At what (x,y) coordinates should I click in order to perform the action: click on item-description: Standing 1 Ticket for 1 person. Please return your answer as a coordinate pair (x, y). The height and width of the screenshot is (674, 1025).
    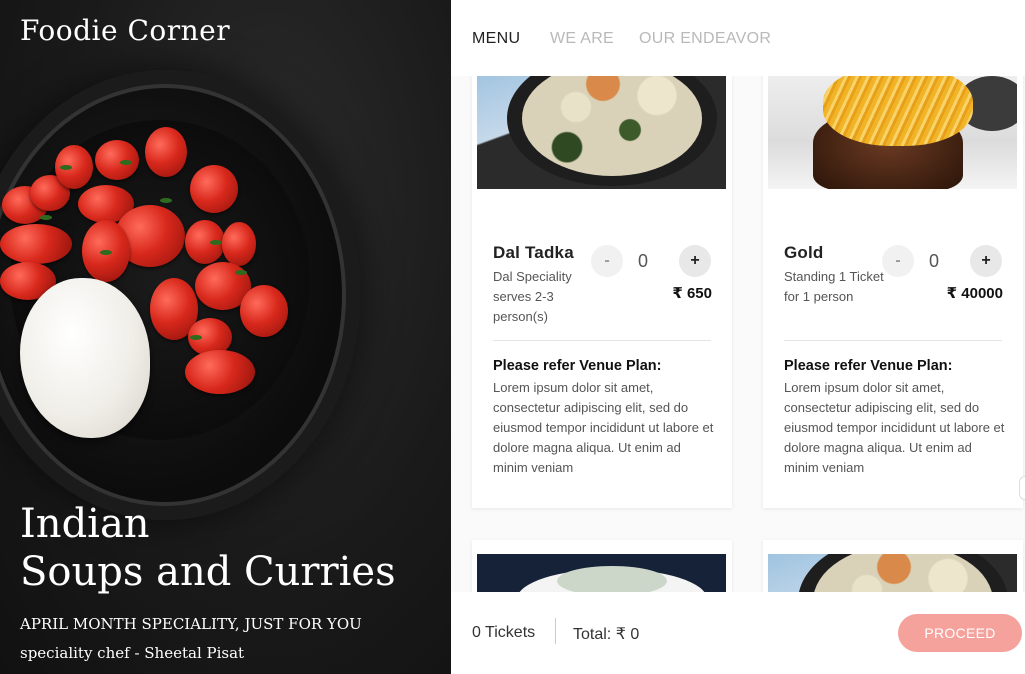
    Looking at the image, I should click on (834, 286).